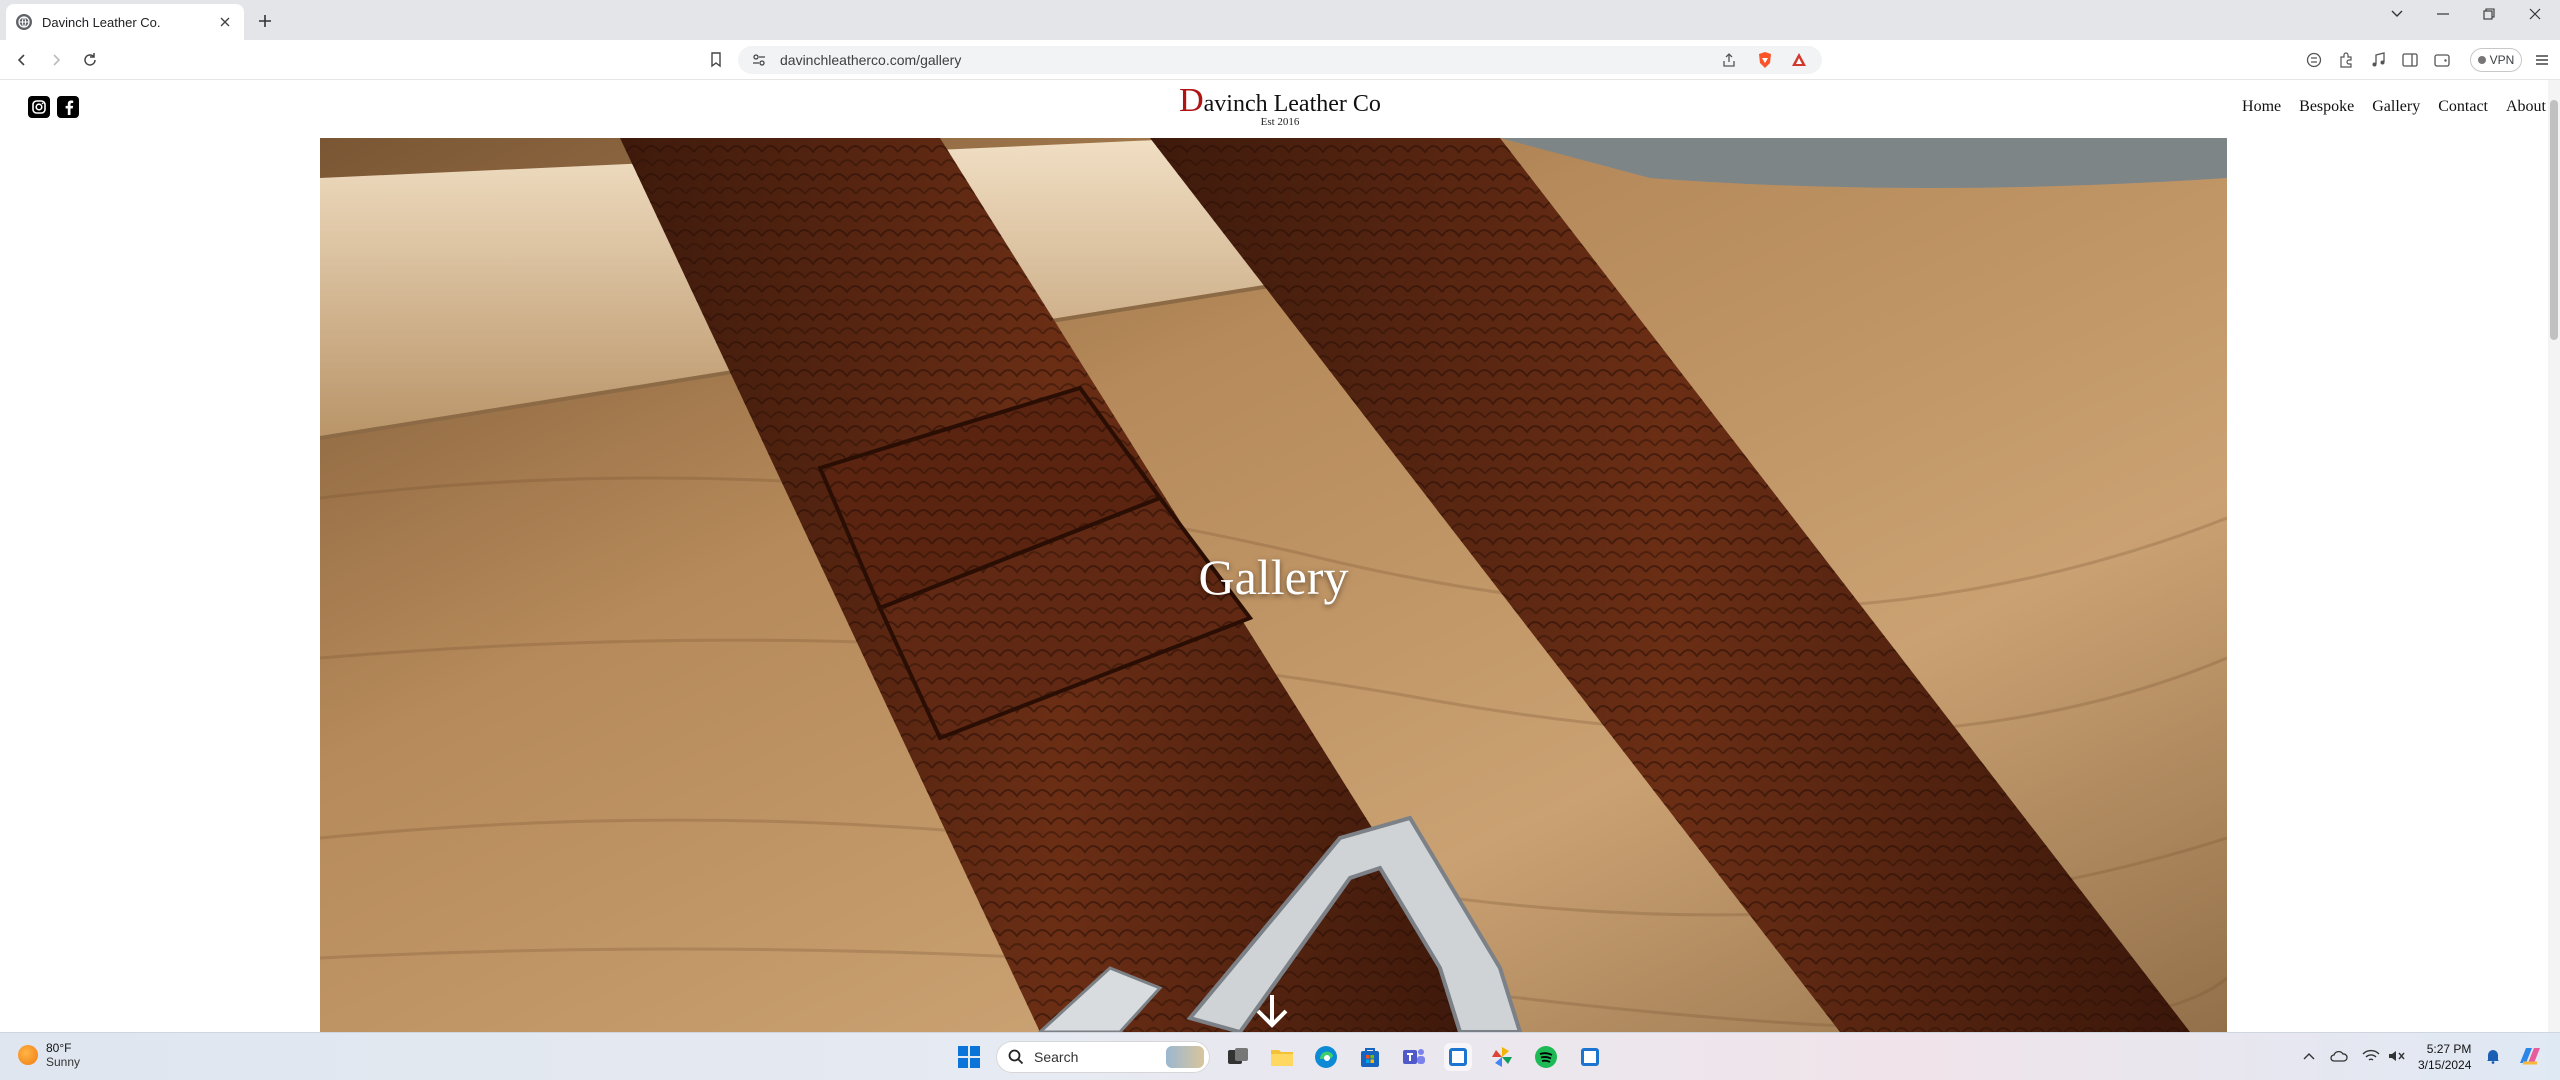  Describe the element at coordinates (2444, 1057) in the screenshot. I see `taskbar-clock: 5:27 PM 3/15/2024` at that location.